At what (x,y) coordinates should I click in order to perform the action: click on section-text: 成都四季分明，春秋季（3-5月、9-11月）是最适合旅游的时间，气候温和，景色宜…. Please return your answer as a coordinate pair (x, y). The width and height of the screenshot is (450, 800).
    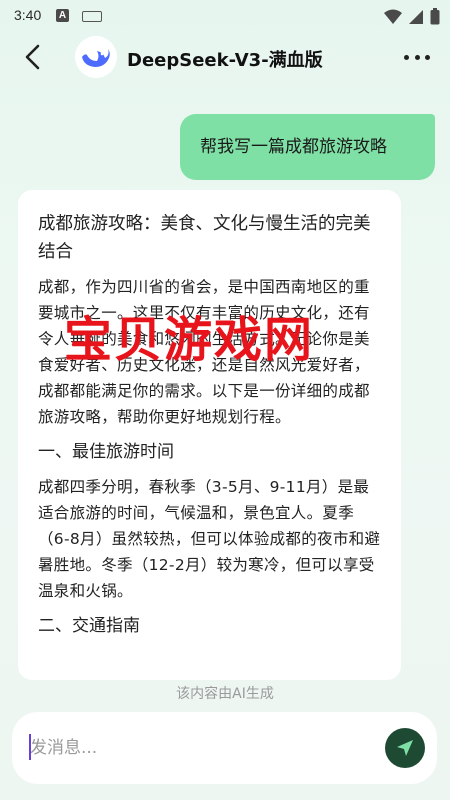
    Looking at the image, I should click on (209, 539).